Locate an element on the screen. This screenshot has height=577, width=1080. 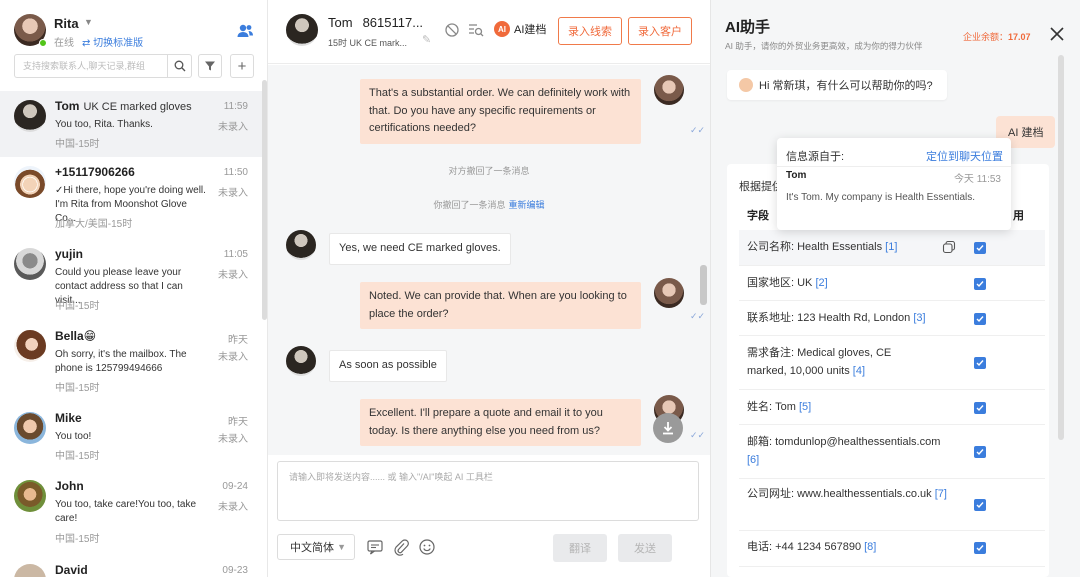
chat-contact-avatar is located at coordinates (302, 30).